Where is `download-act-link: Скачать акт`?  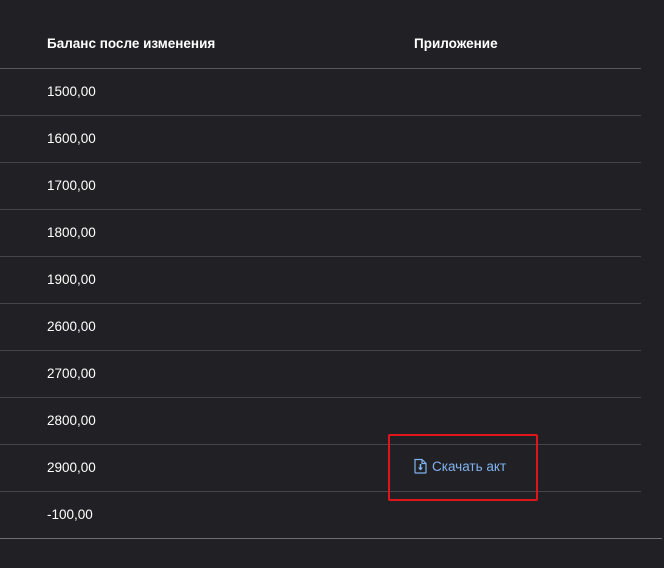 download-act-link: Скачать акт is located at coordinates (459, 466).